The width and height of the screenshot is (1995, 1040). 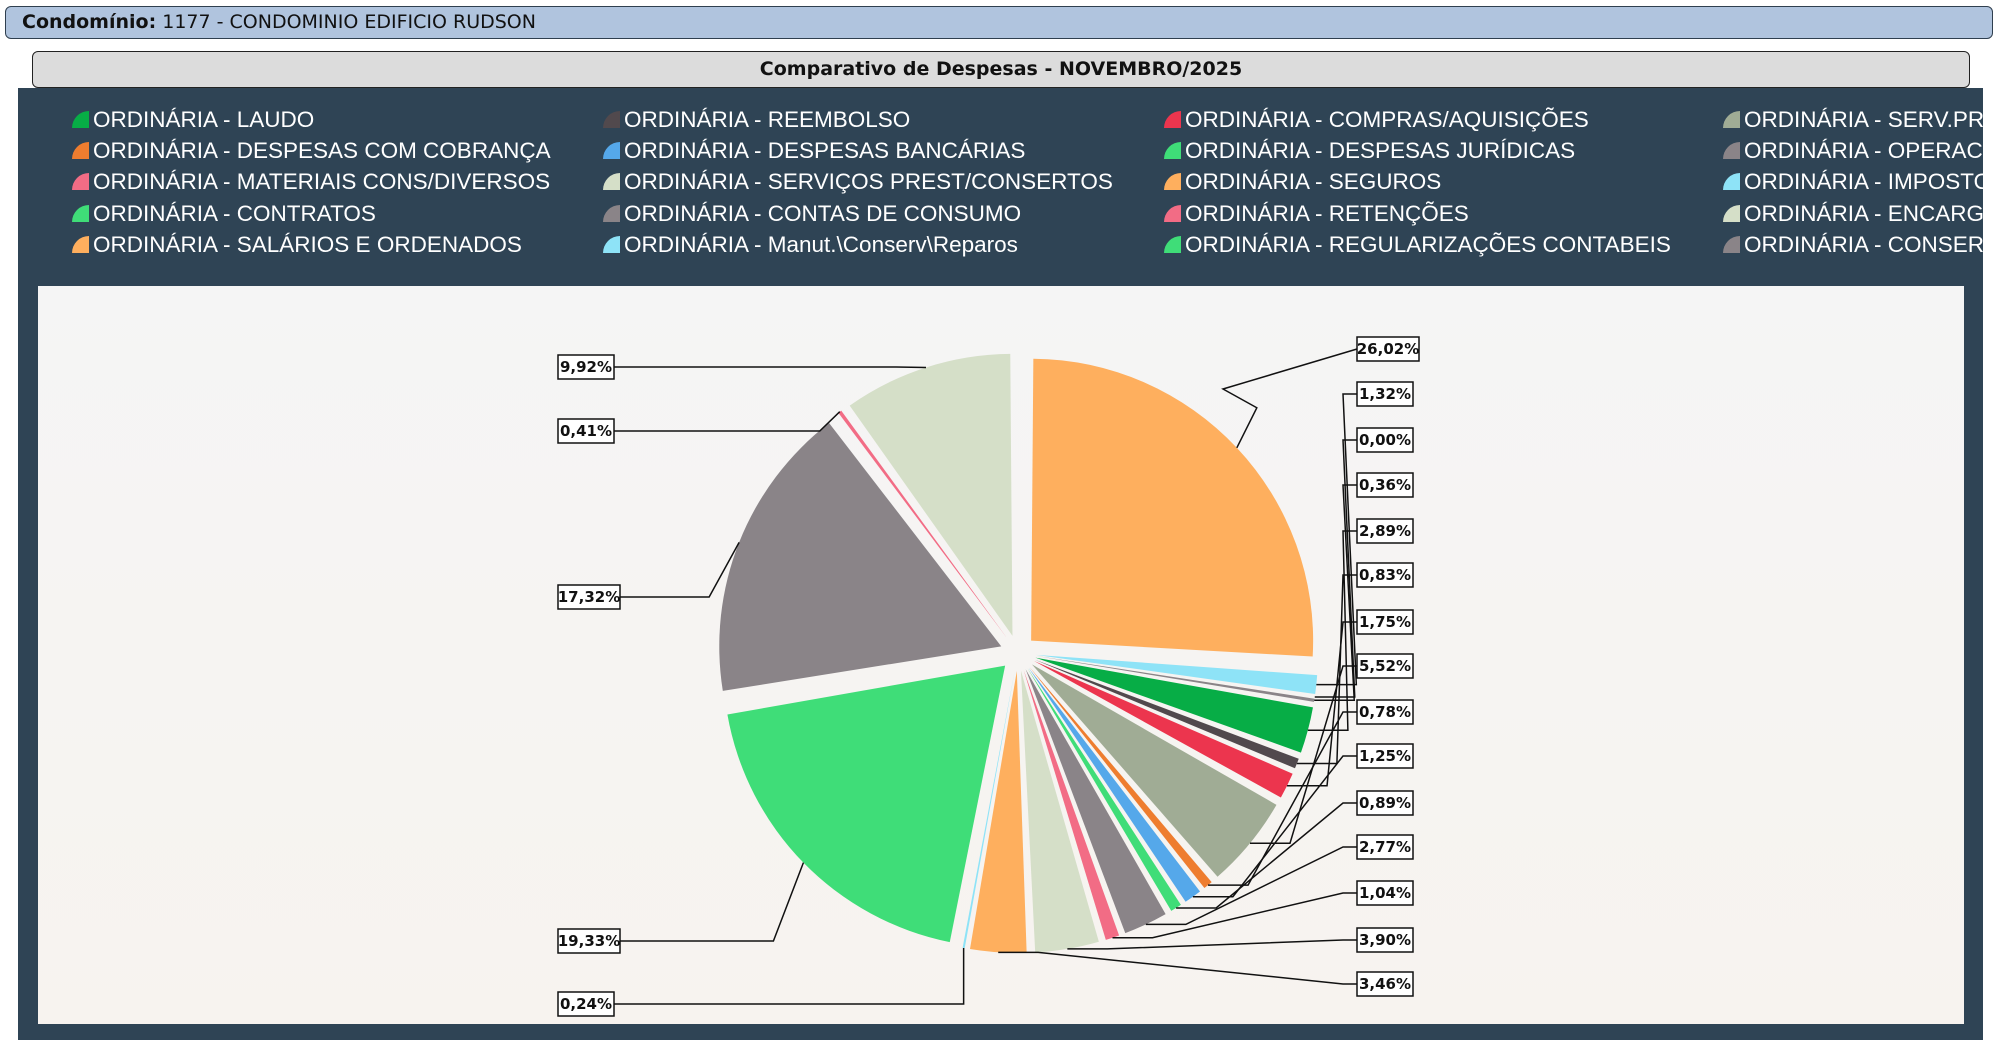 What do you see at coordinates (1385, 666) in the screenshot?
I see `data-label: 5,52%` at bounding box center [1385, 666].